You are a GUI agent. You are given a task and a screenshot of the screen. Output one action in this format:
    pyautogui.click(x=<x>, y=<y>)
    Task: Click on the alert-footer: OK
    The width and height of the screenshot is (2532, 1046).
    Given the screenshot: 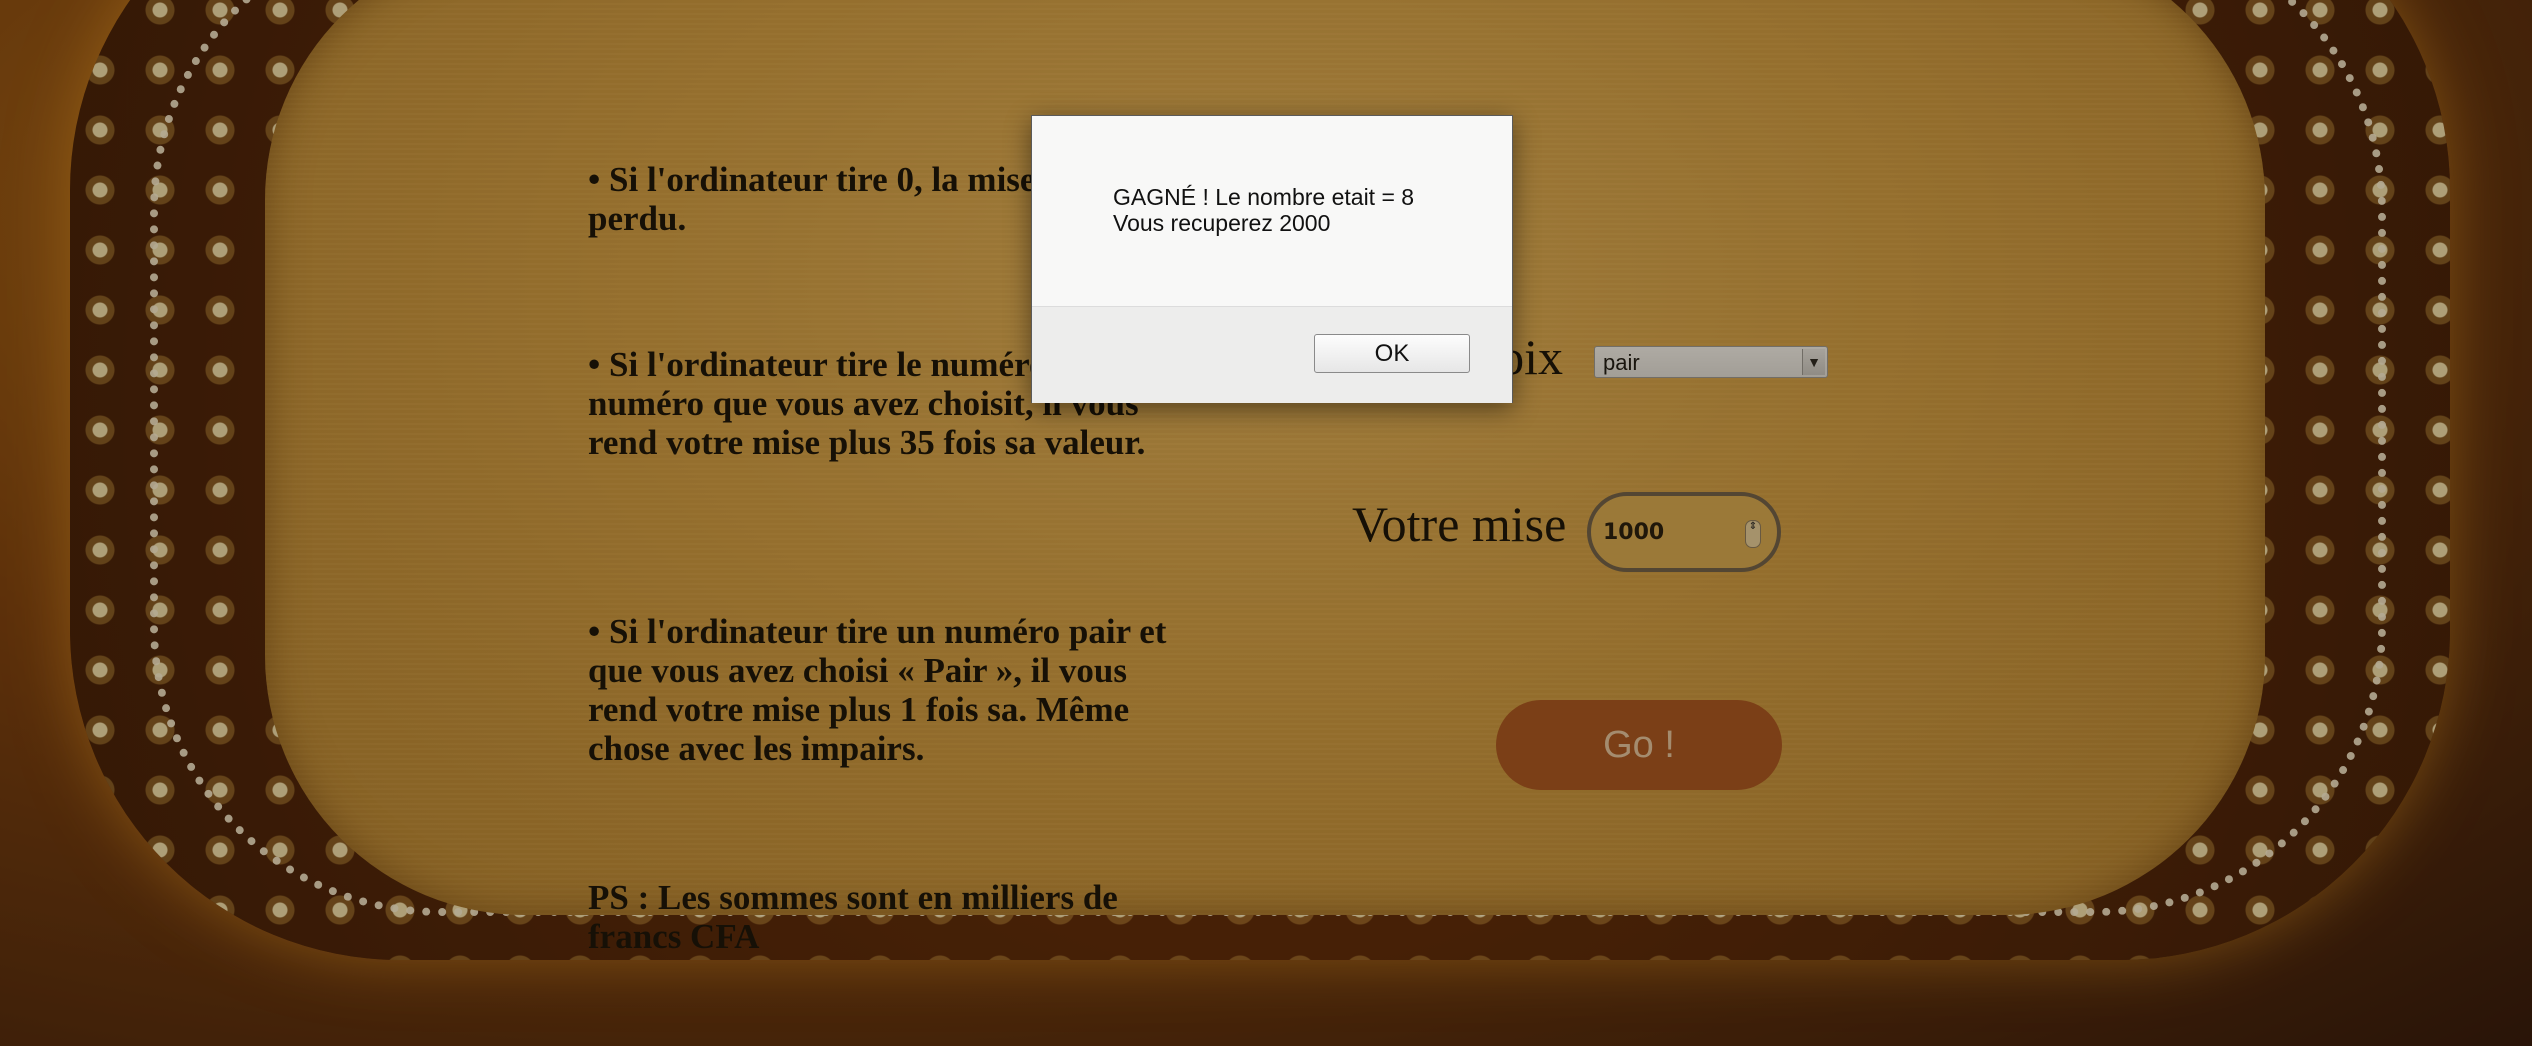 What is the action you would take?
    pyautogui.click(x=1272, y=354)
    